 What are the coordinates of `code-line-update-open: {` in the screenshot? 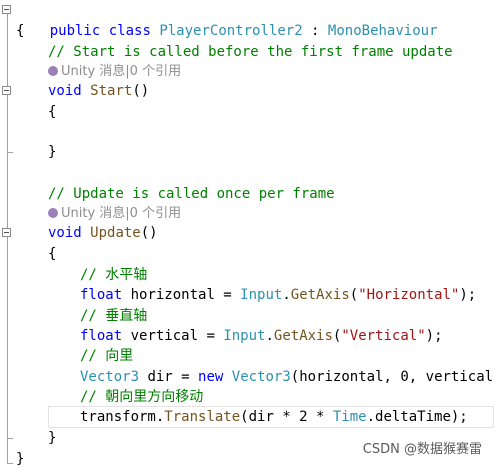 It's located at (52, 254).